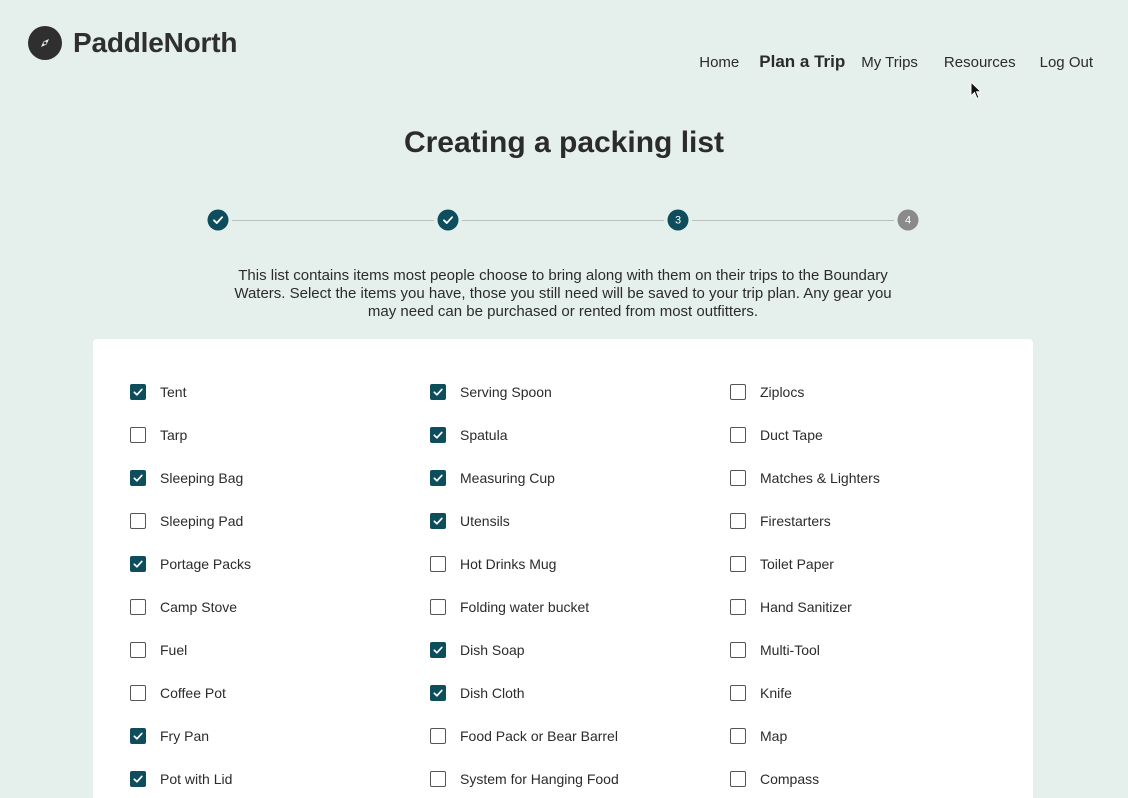 This screenshot has width=1128, height=798. Describe the element at coordinates (155, 42) in the screenshot. I see `brand-name: PaddleNorth` at that location.